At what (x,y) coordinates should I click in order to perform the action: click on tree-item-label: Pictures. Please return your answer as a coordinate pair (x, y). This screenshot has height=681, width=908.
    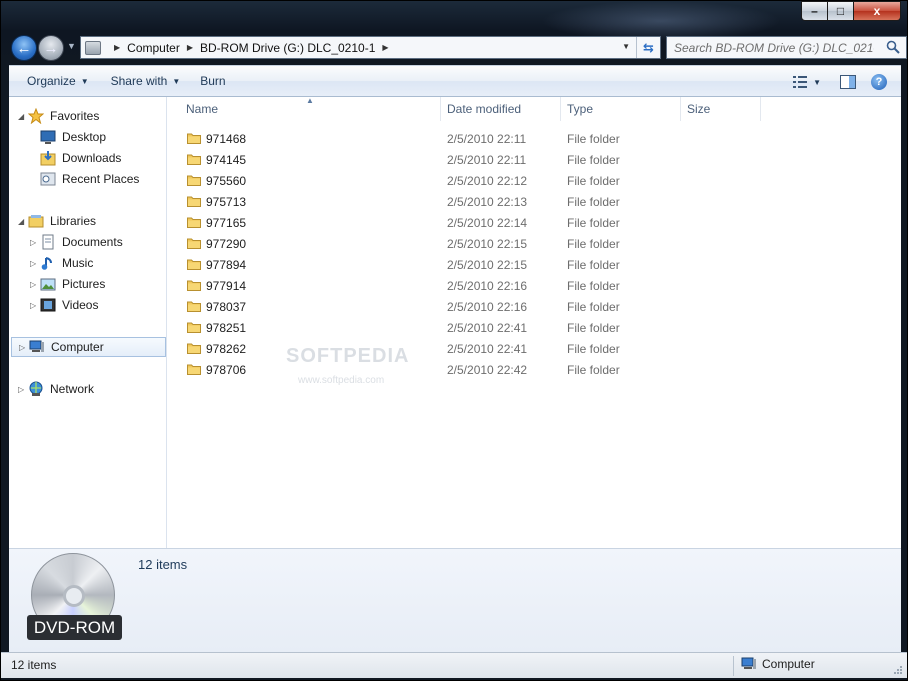
    Looking at the image, I should click on (84, 284).